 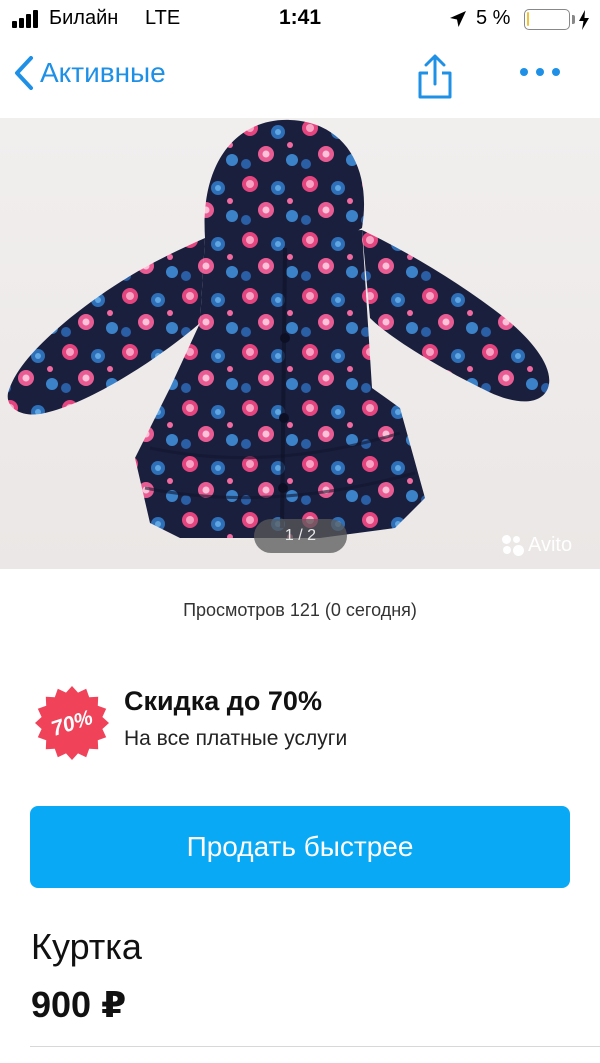 I want to click on promo-subtitle: На все платные услуги, so click(x=236, y=738).